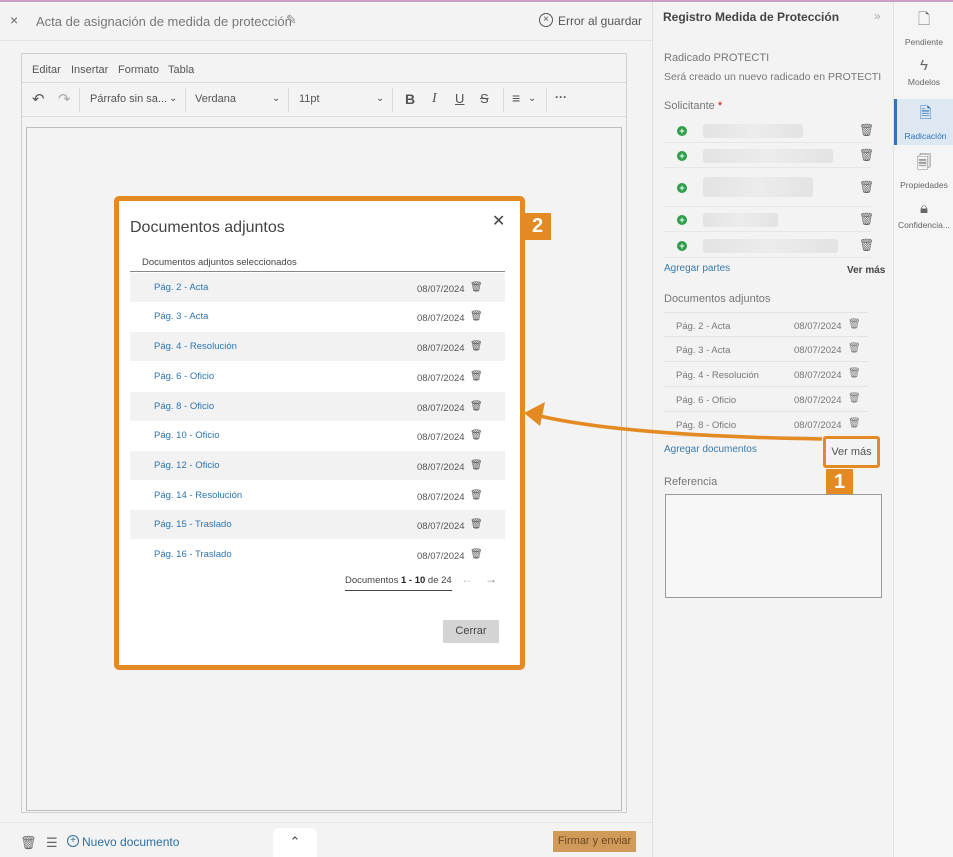 Image resolution: width=953 pixels, height=857 pixels. I want to click on pager-of: de, so click(433, 580).